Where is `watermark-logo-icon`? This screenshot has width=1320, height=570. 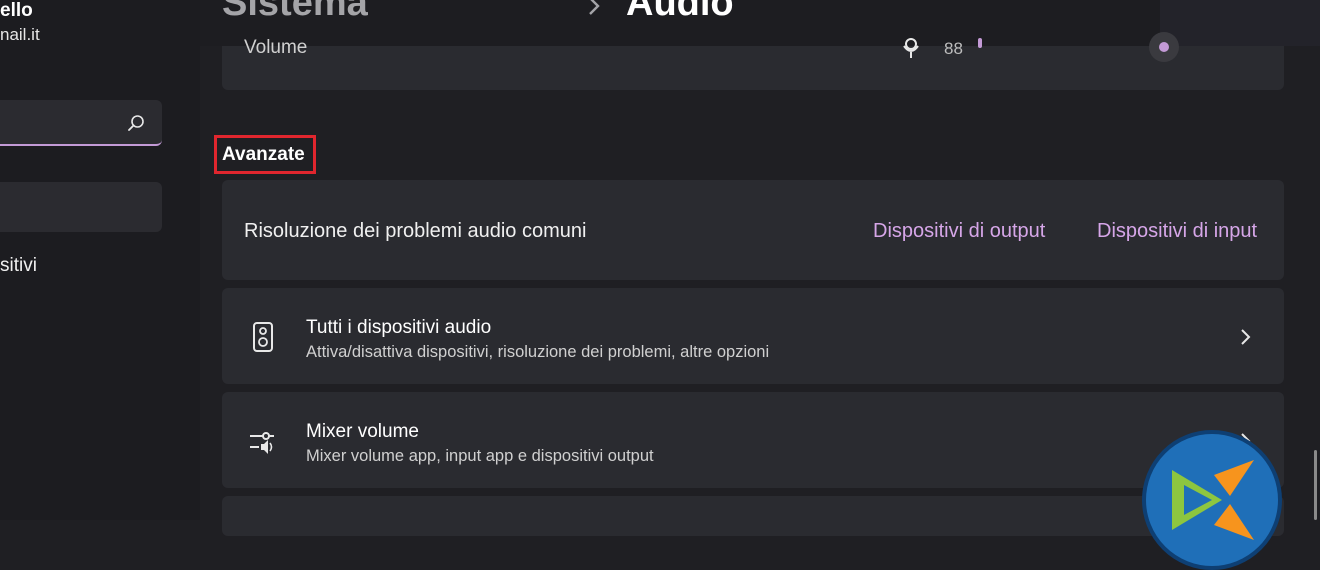
watermark-logo-icon is located at coordinates (1212, 500).